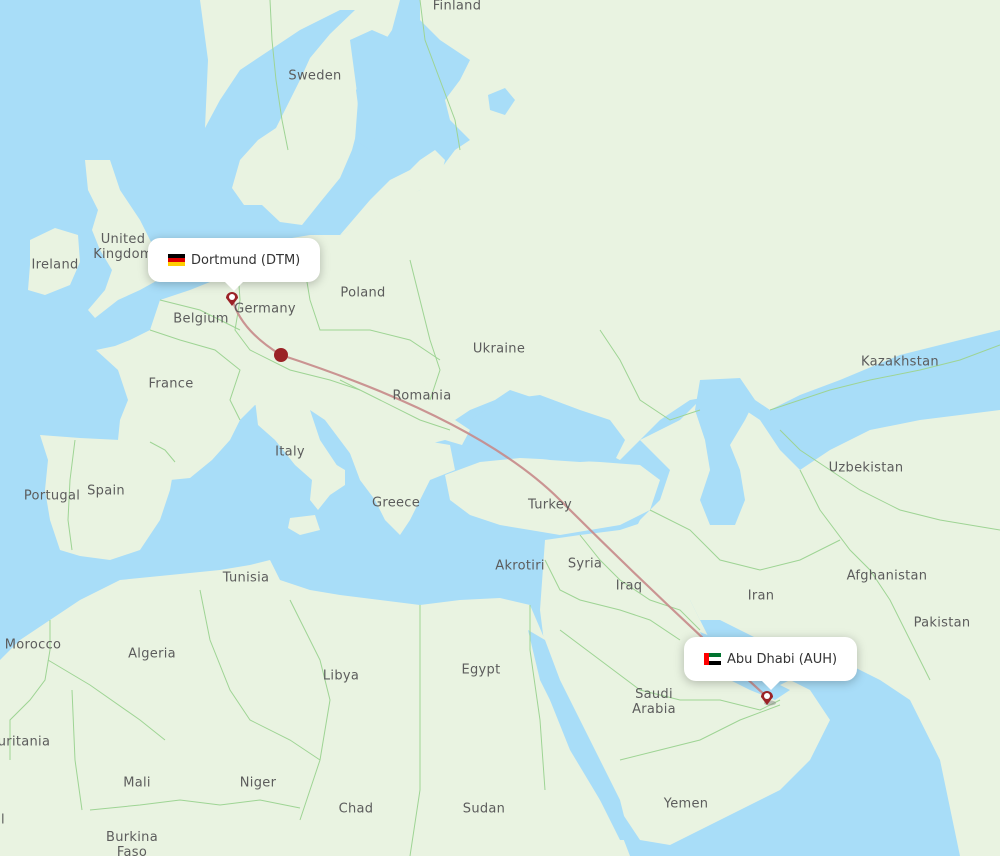 This screenshot has height=856, width=1000. I want to click on label-spain: Spain, so click(106, 491).